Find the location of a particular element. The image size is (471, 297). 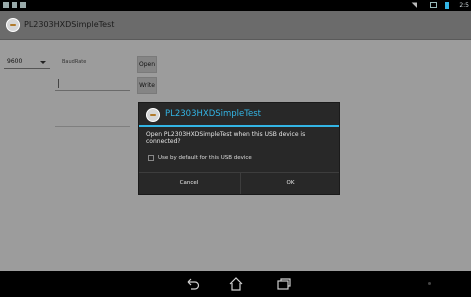

home-icon is located at coordinates (236, 284).